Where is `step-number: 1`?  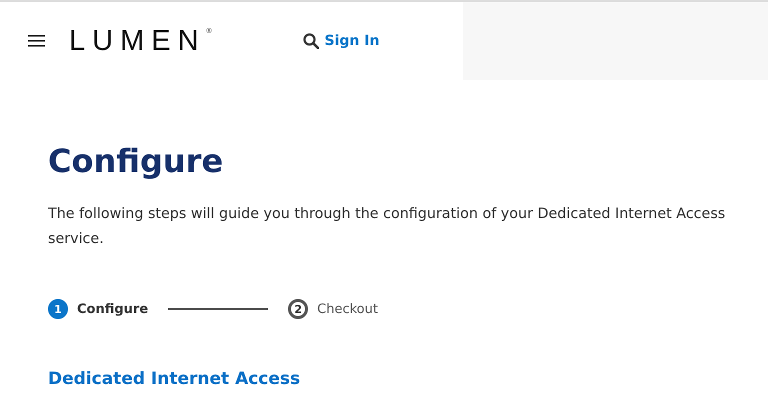 step-number: 1 is located at coordinates (58, 309).